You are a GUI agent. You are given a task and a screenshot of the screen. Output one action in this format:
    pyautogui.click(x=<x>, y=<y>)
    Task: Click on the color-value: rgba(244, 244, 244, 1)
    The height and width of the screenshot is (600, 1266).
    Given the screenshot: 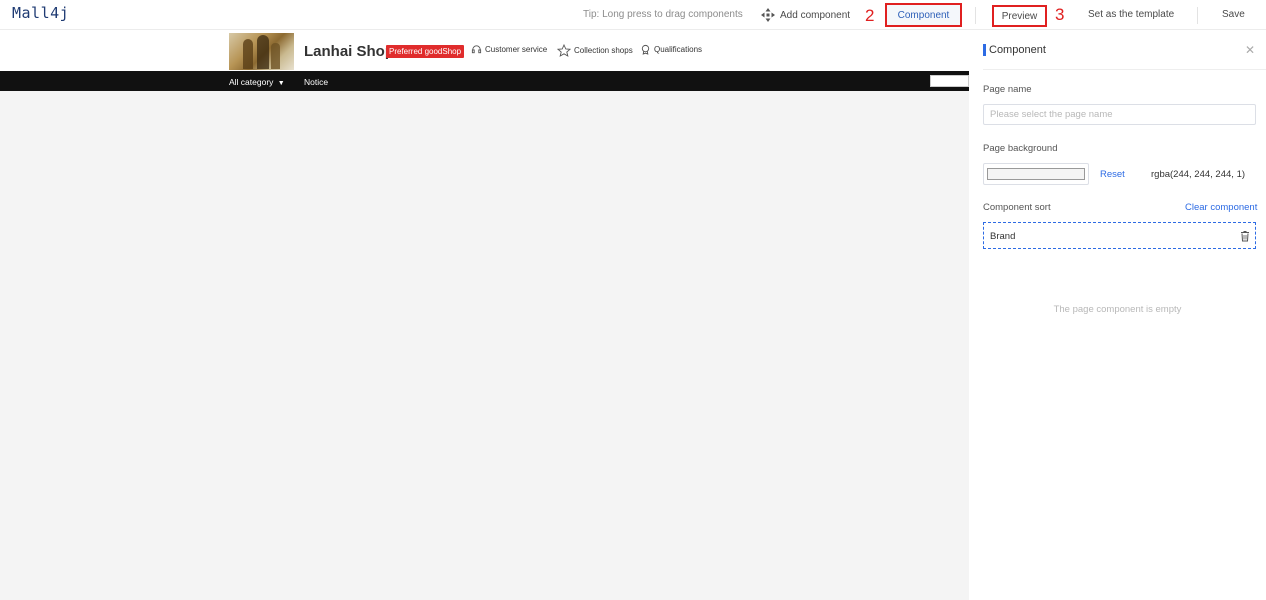 What is the action you would take?
    pyautogui.click(x=1198, y=174)
    